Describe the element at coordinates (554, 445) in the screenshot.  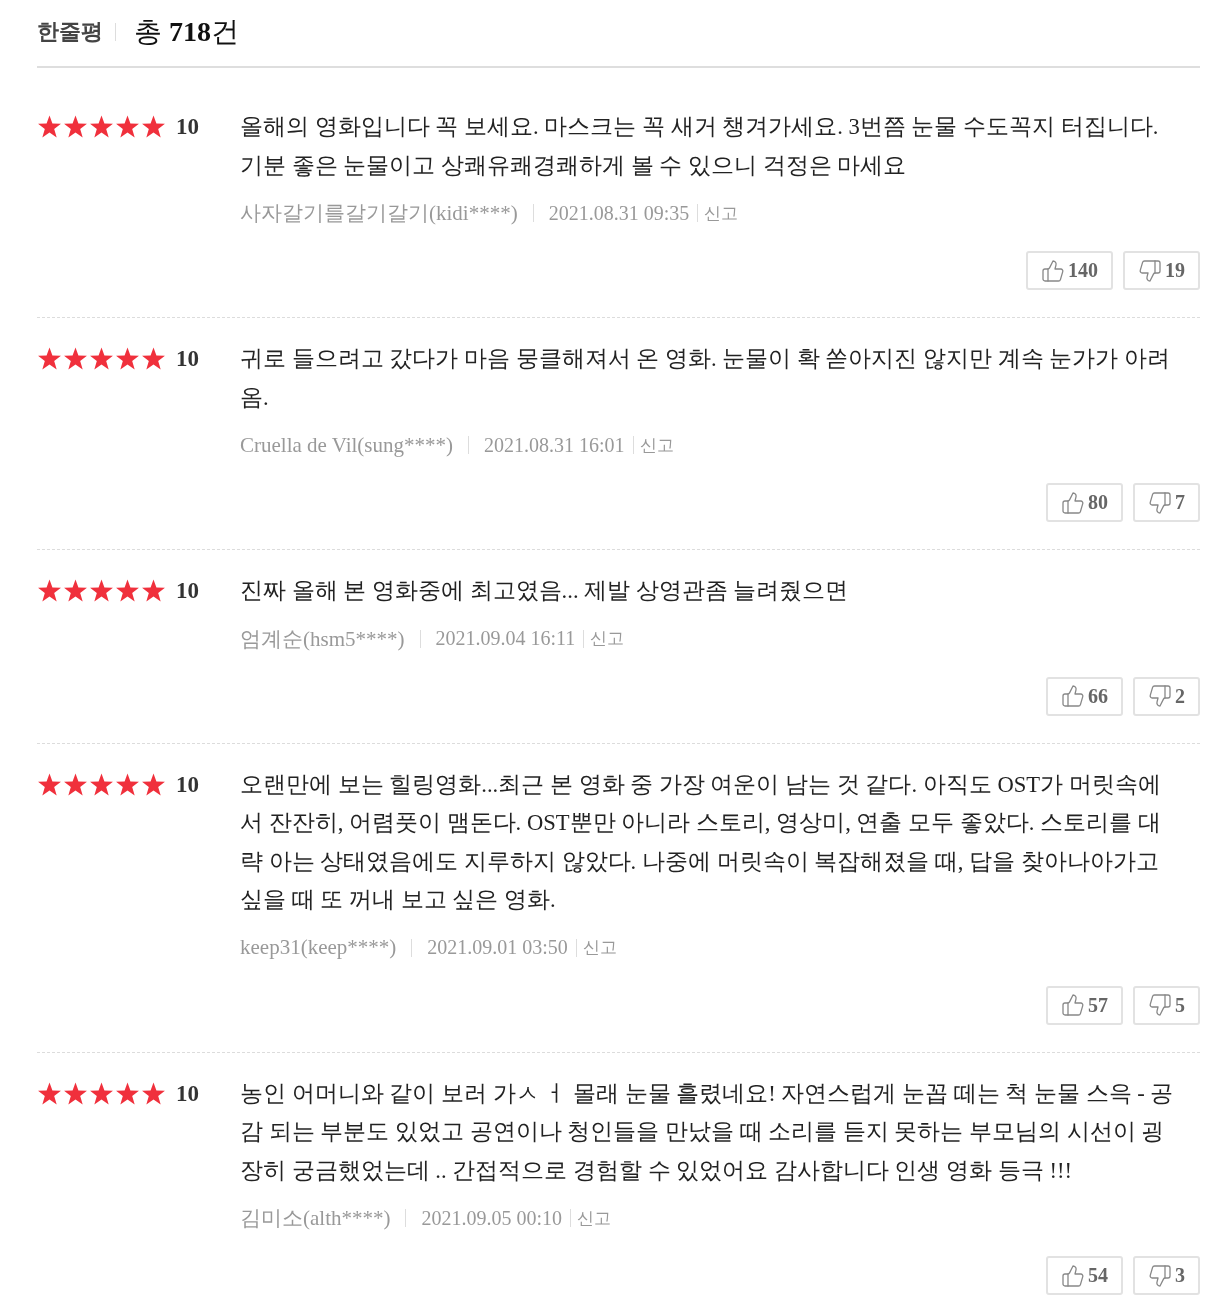
I see `review-date: 2021.08.31 16:01` at that location.